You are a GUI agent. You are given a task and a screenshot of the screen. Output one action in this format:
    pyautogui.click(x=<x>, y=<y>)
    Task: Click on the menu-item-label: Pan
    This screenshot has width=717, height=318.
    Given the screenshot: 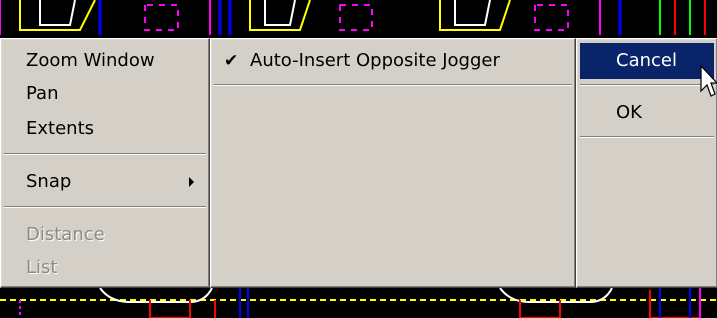 What is the action you would take?
    pyautogui.click(x=42, y=93)
    